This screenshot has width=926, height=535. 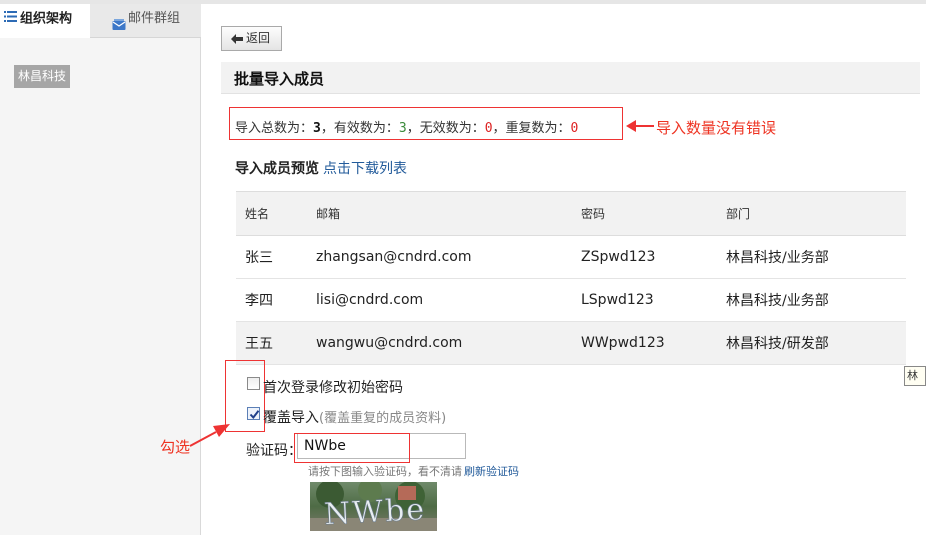 What do you see at coordinates (438, 300) in the screenshot?
I see `cell-email: lisi@cndrd.com` at bounding box center [438, 300].